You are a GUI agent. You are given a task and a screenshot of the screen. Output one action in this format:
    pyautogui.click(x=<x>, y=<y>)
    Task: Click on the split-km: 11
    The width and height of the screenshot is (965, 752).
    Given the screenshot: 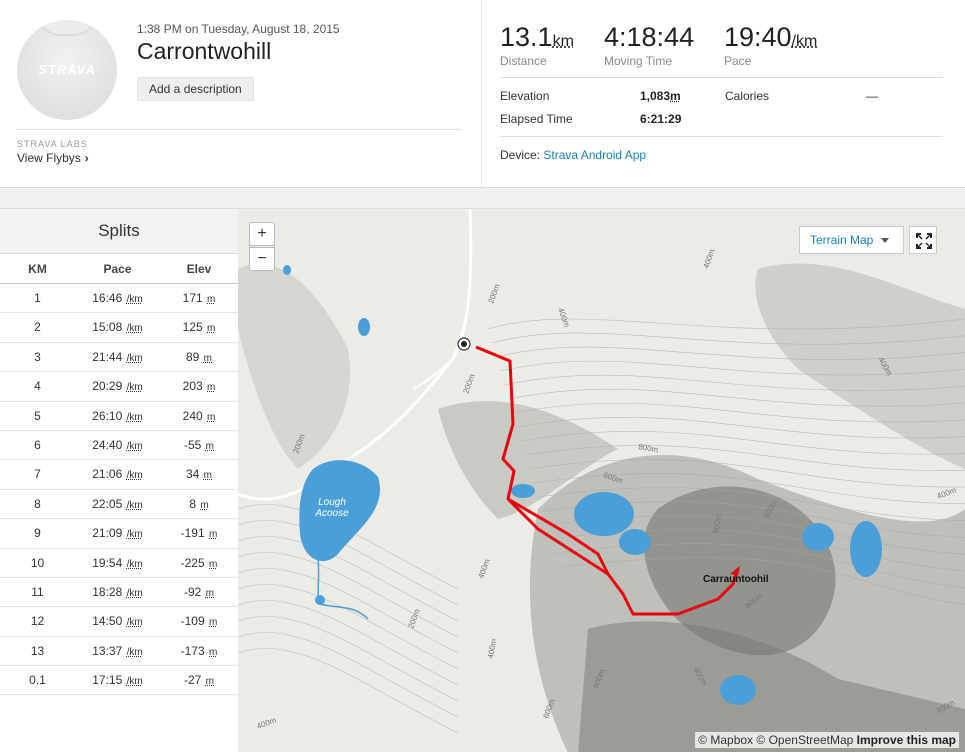 What is the action you would take?
    pyautogui.click(x=37, y=591)
    